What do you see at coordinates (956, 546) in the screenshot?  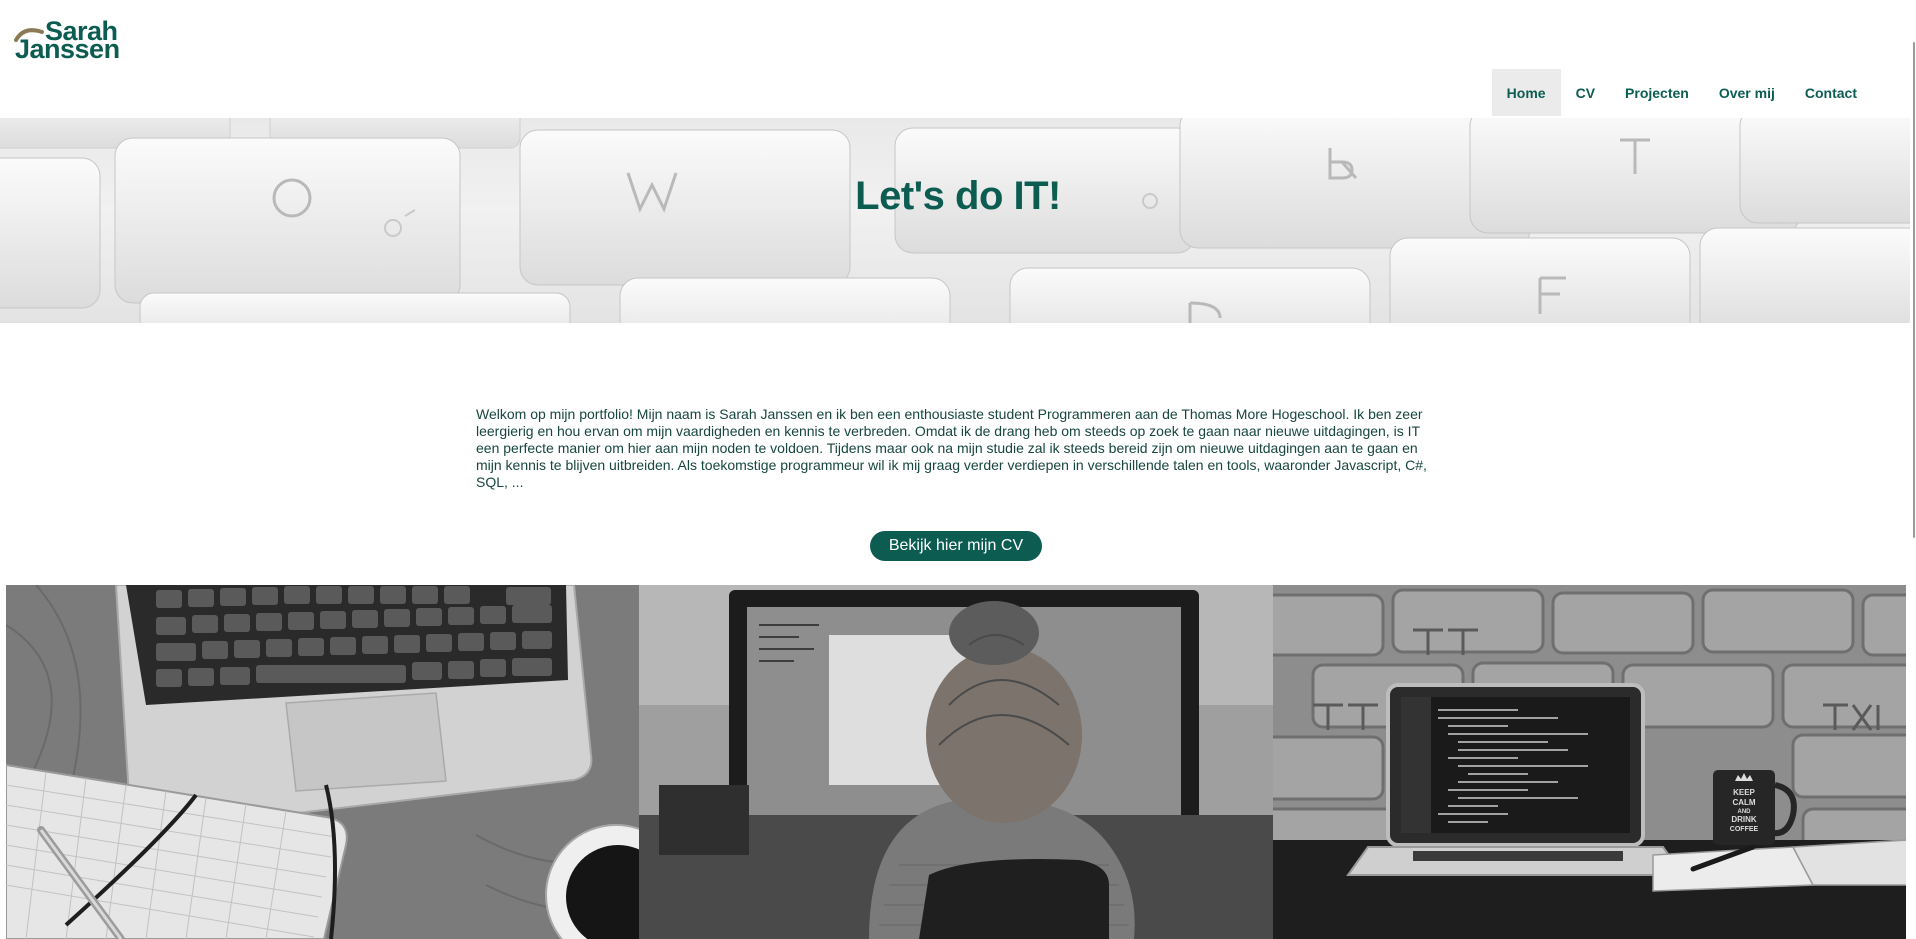 I see `view-cv-button: Bekijk hier mijn CV` at bounding box center [956, 546].